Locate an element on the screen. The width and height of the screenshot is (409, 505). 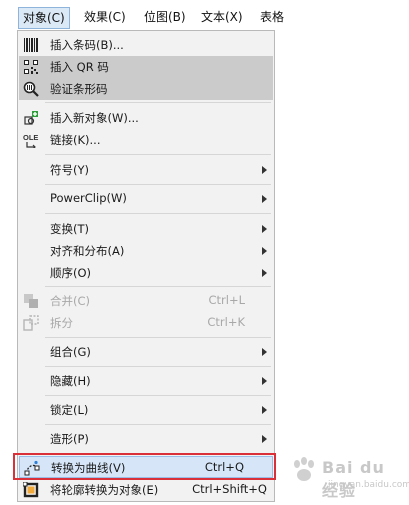
menubar-table: 表格 is located at coordinates (272, 17).